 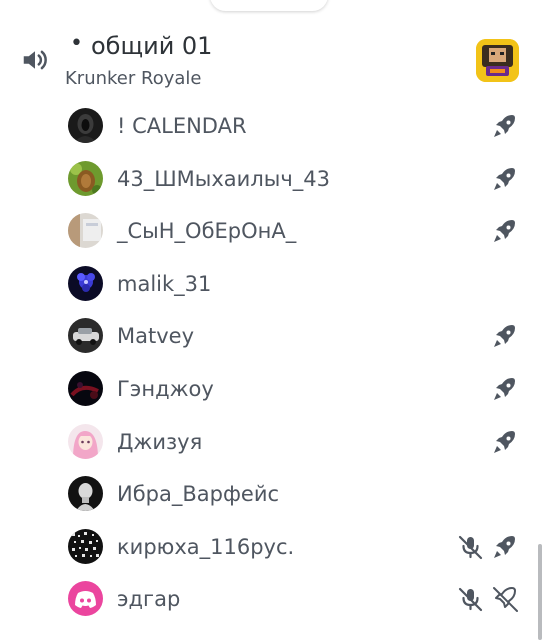 What do you see at coordinates (198, 494) in the screenshot?
I see `member-name: Ибра_Варфейс` at bounding box center [198, 494].